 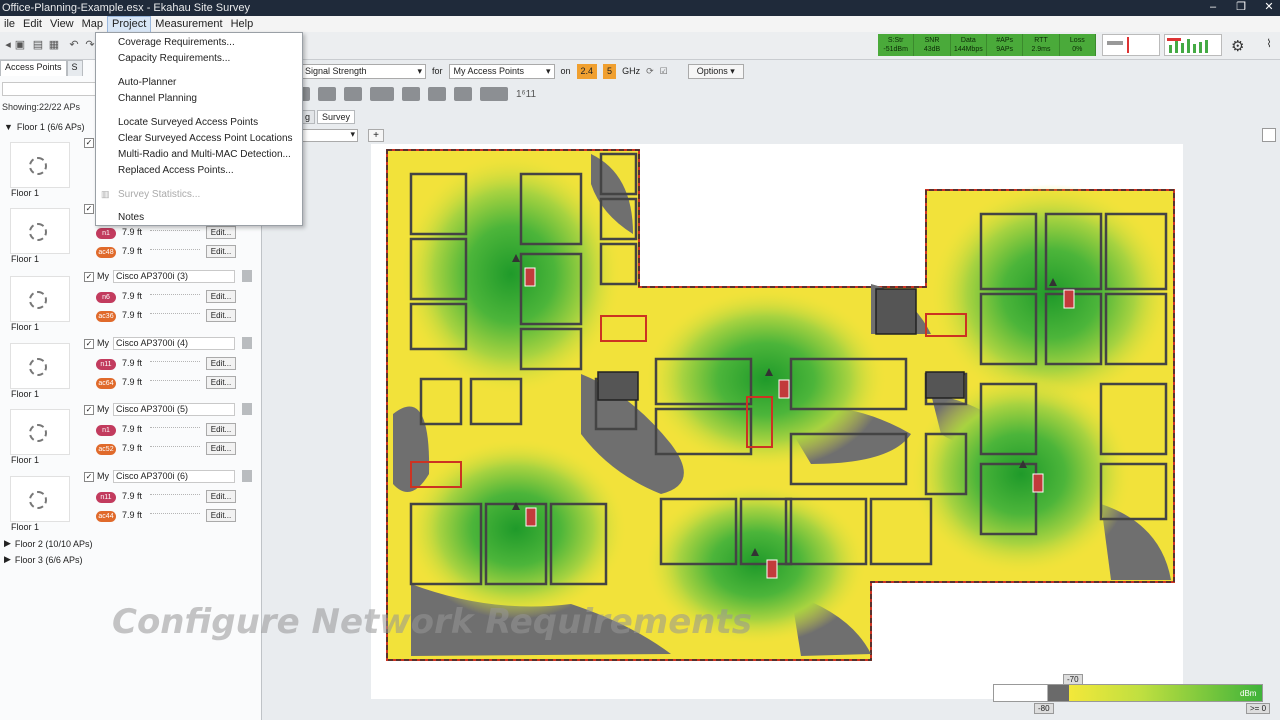 I want to click on zone-tool-icon, so click(x=463, y=94).